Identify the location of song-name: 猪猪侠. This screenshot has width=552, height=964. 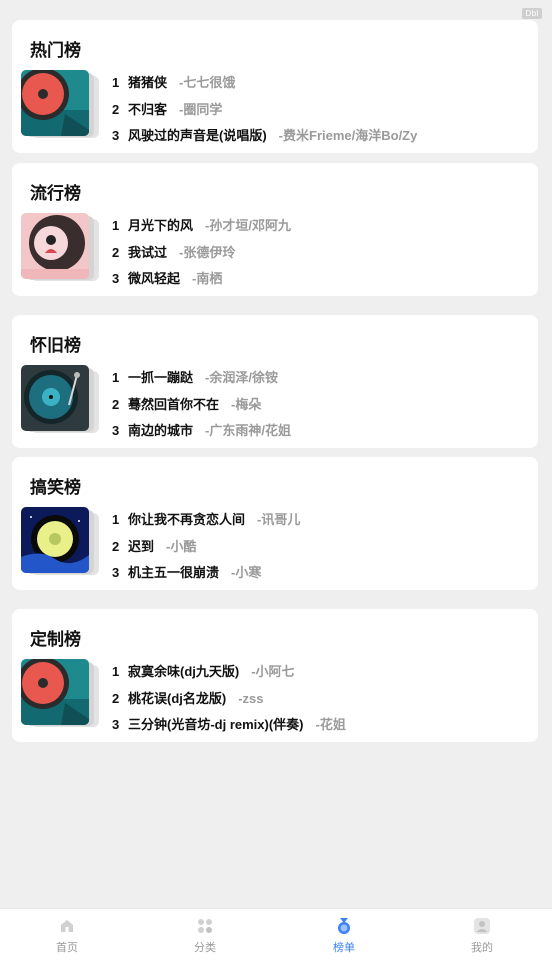
(148, 83).